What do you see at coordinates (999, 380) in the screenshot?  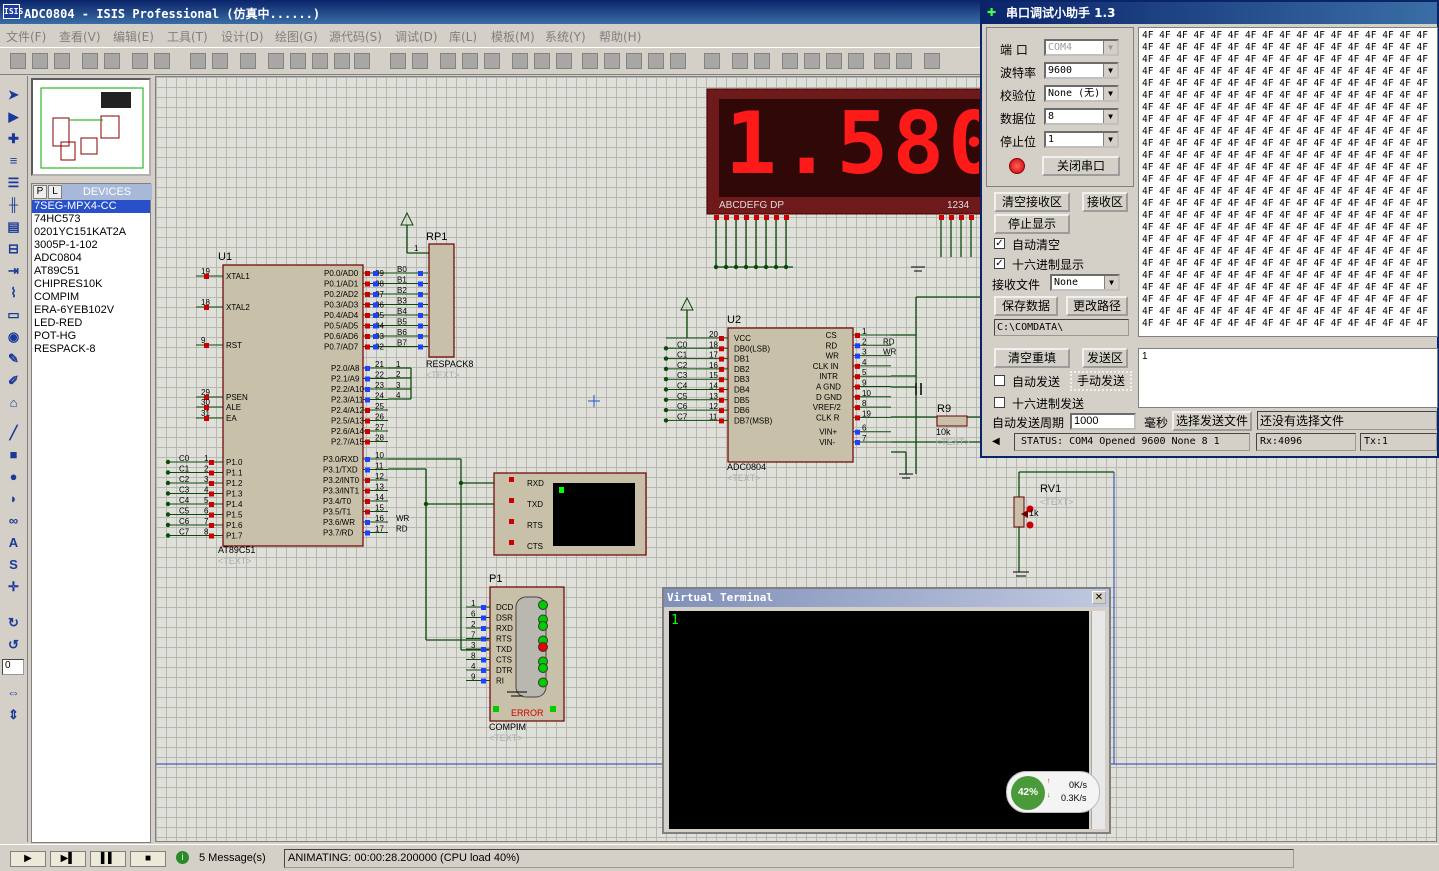 I see `auto-send-checkbox` at bounding box center [999, 380].